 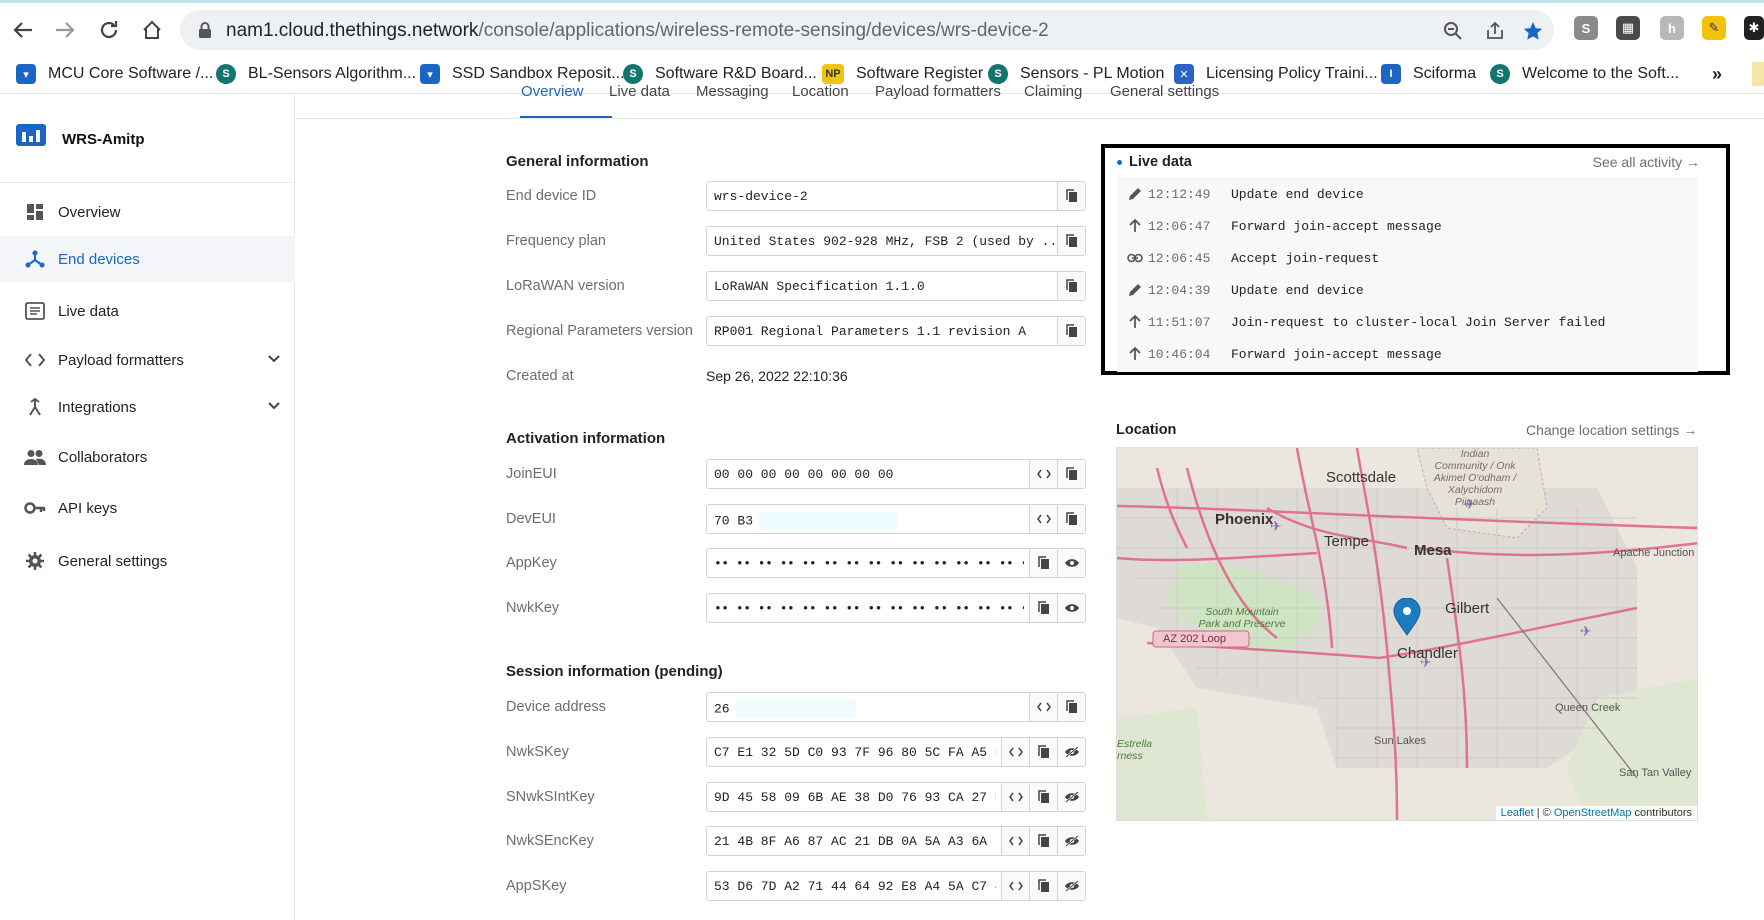 What do you see at coordinates (833, 74) in the screenshot?
I see `bookmark-nxp-icon: NP` at bounding box center [833, 74].